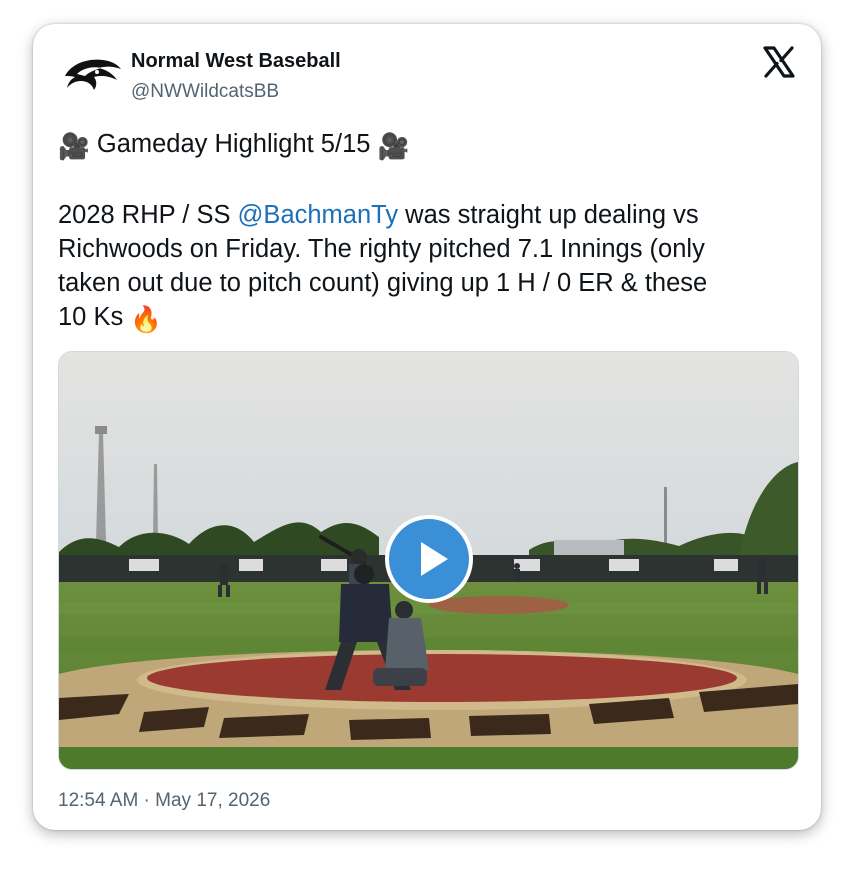  What do you see at coordinates (205, 92) in the screenshot?
I see `account-handle: @NWWildcatsBB` at bounding box center [205, 92].